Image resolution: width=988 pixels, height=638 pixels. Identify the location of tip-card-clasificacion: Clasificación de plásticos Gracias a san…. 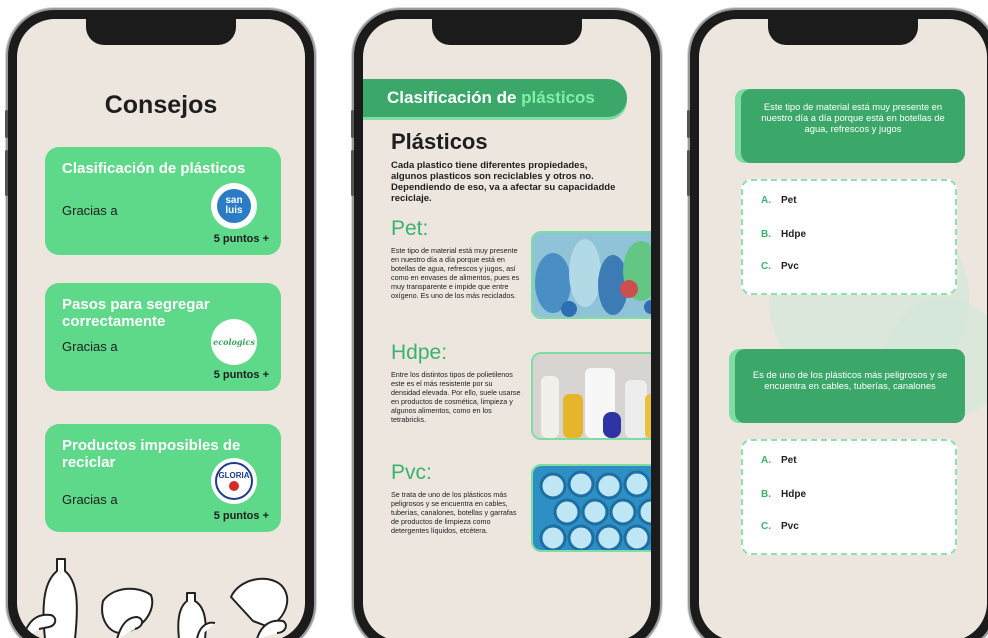
(163, 201).